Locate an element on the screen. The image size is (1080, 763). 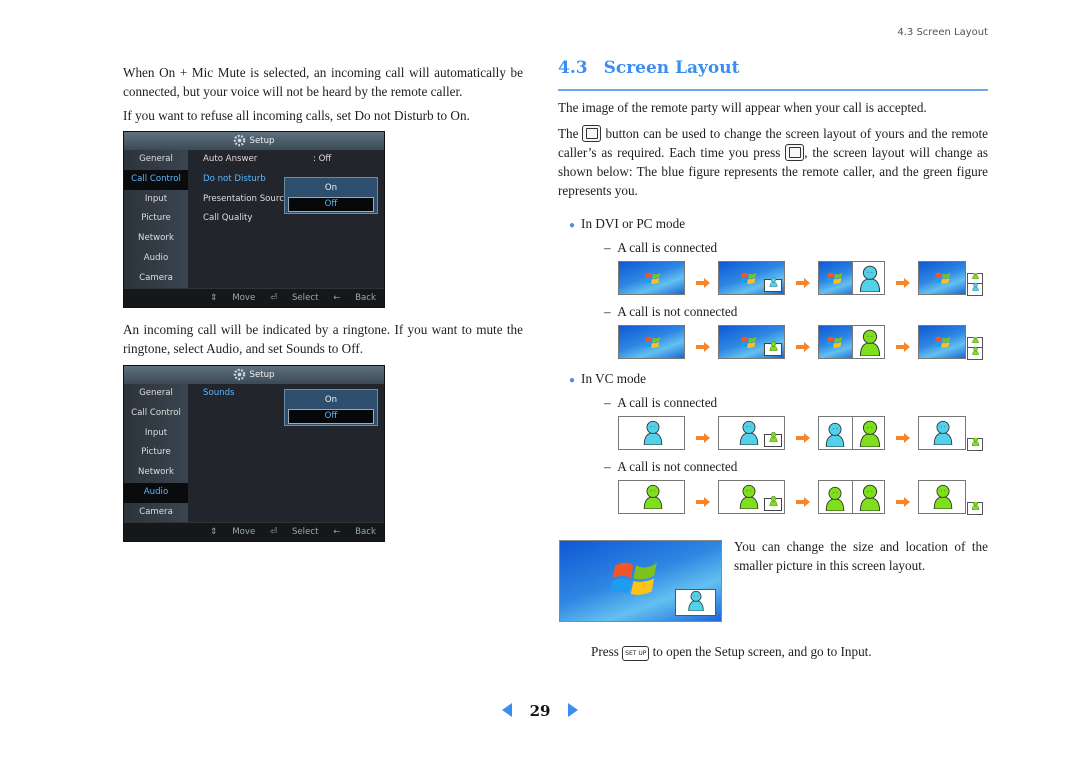
setup-title-bar: Setup is located at coordinates (254, 141).